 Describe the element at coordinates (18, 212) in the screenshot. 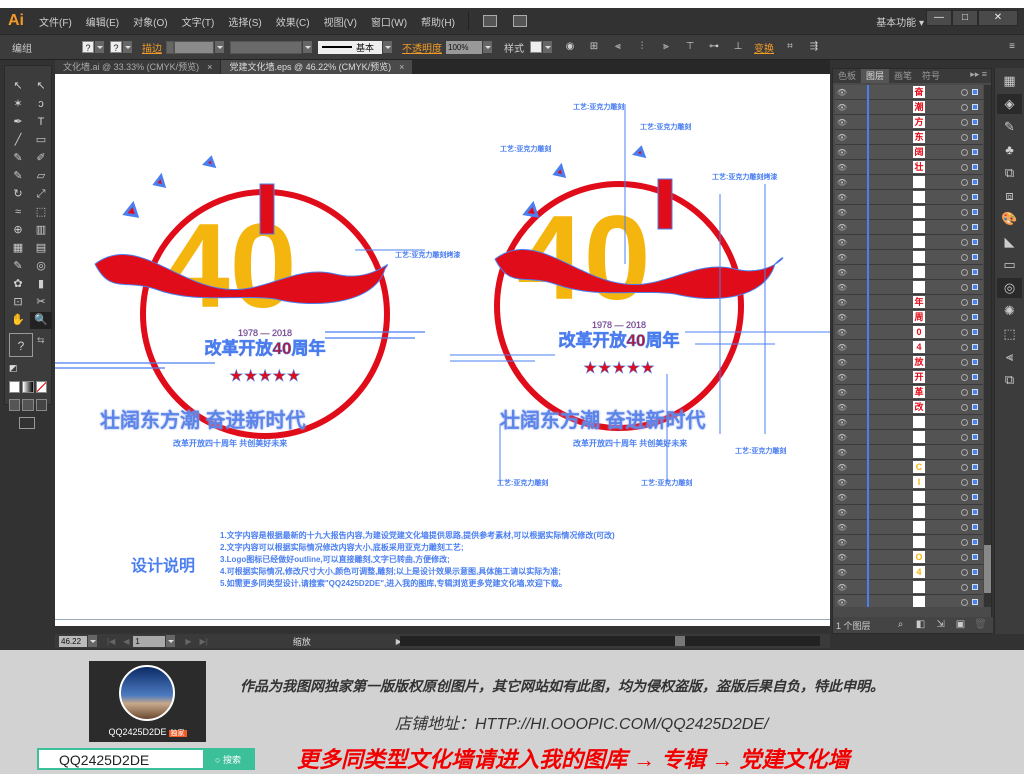

I see `tool-warp-icon: ≈` at that location.